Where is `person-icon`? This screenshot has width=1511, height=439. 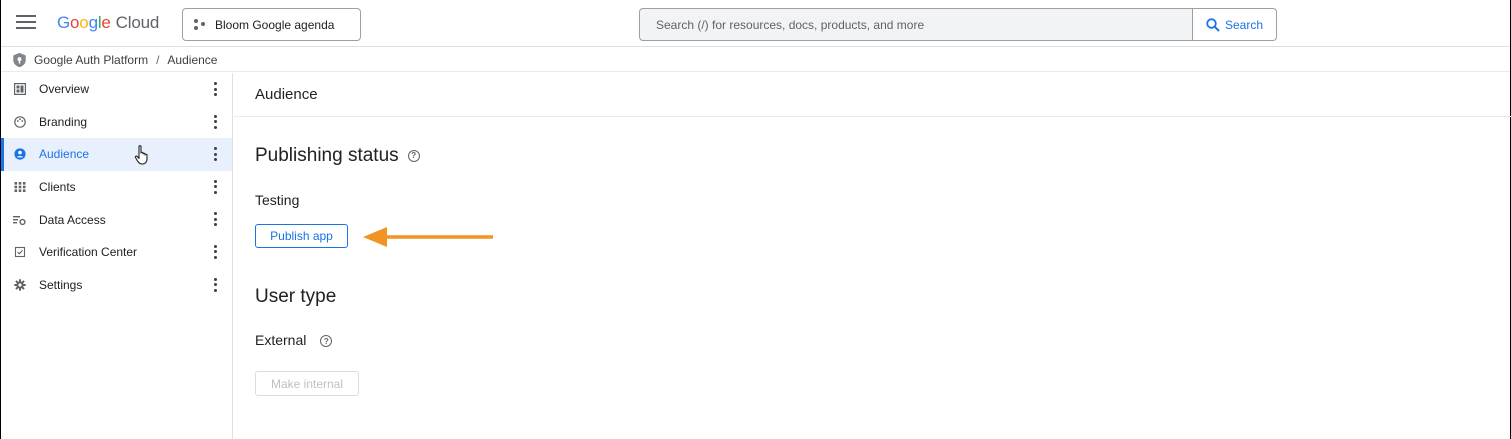
person-icon is located at coordinates (19, 154).